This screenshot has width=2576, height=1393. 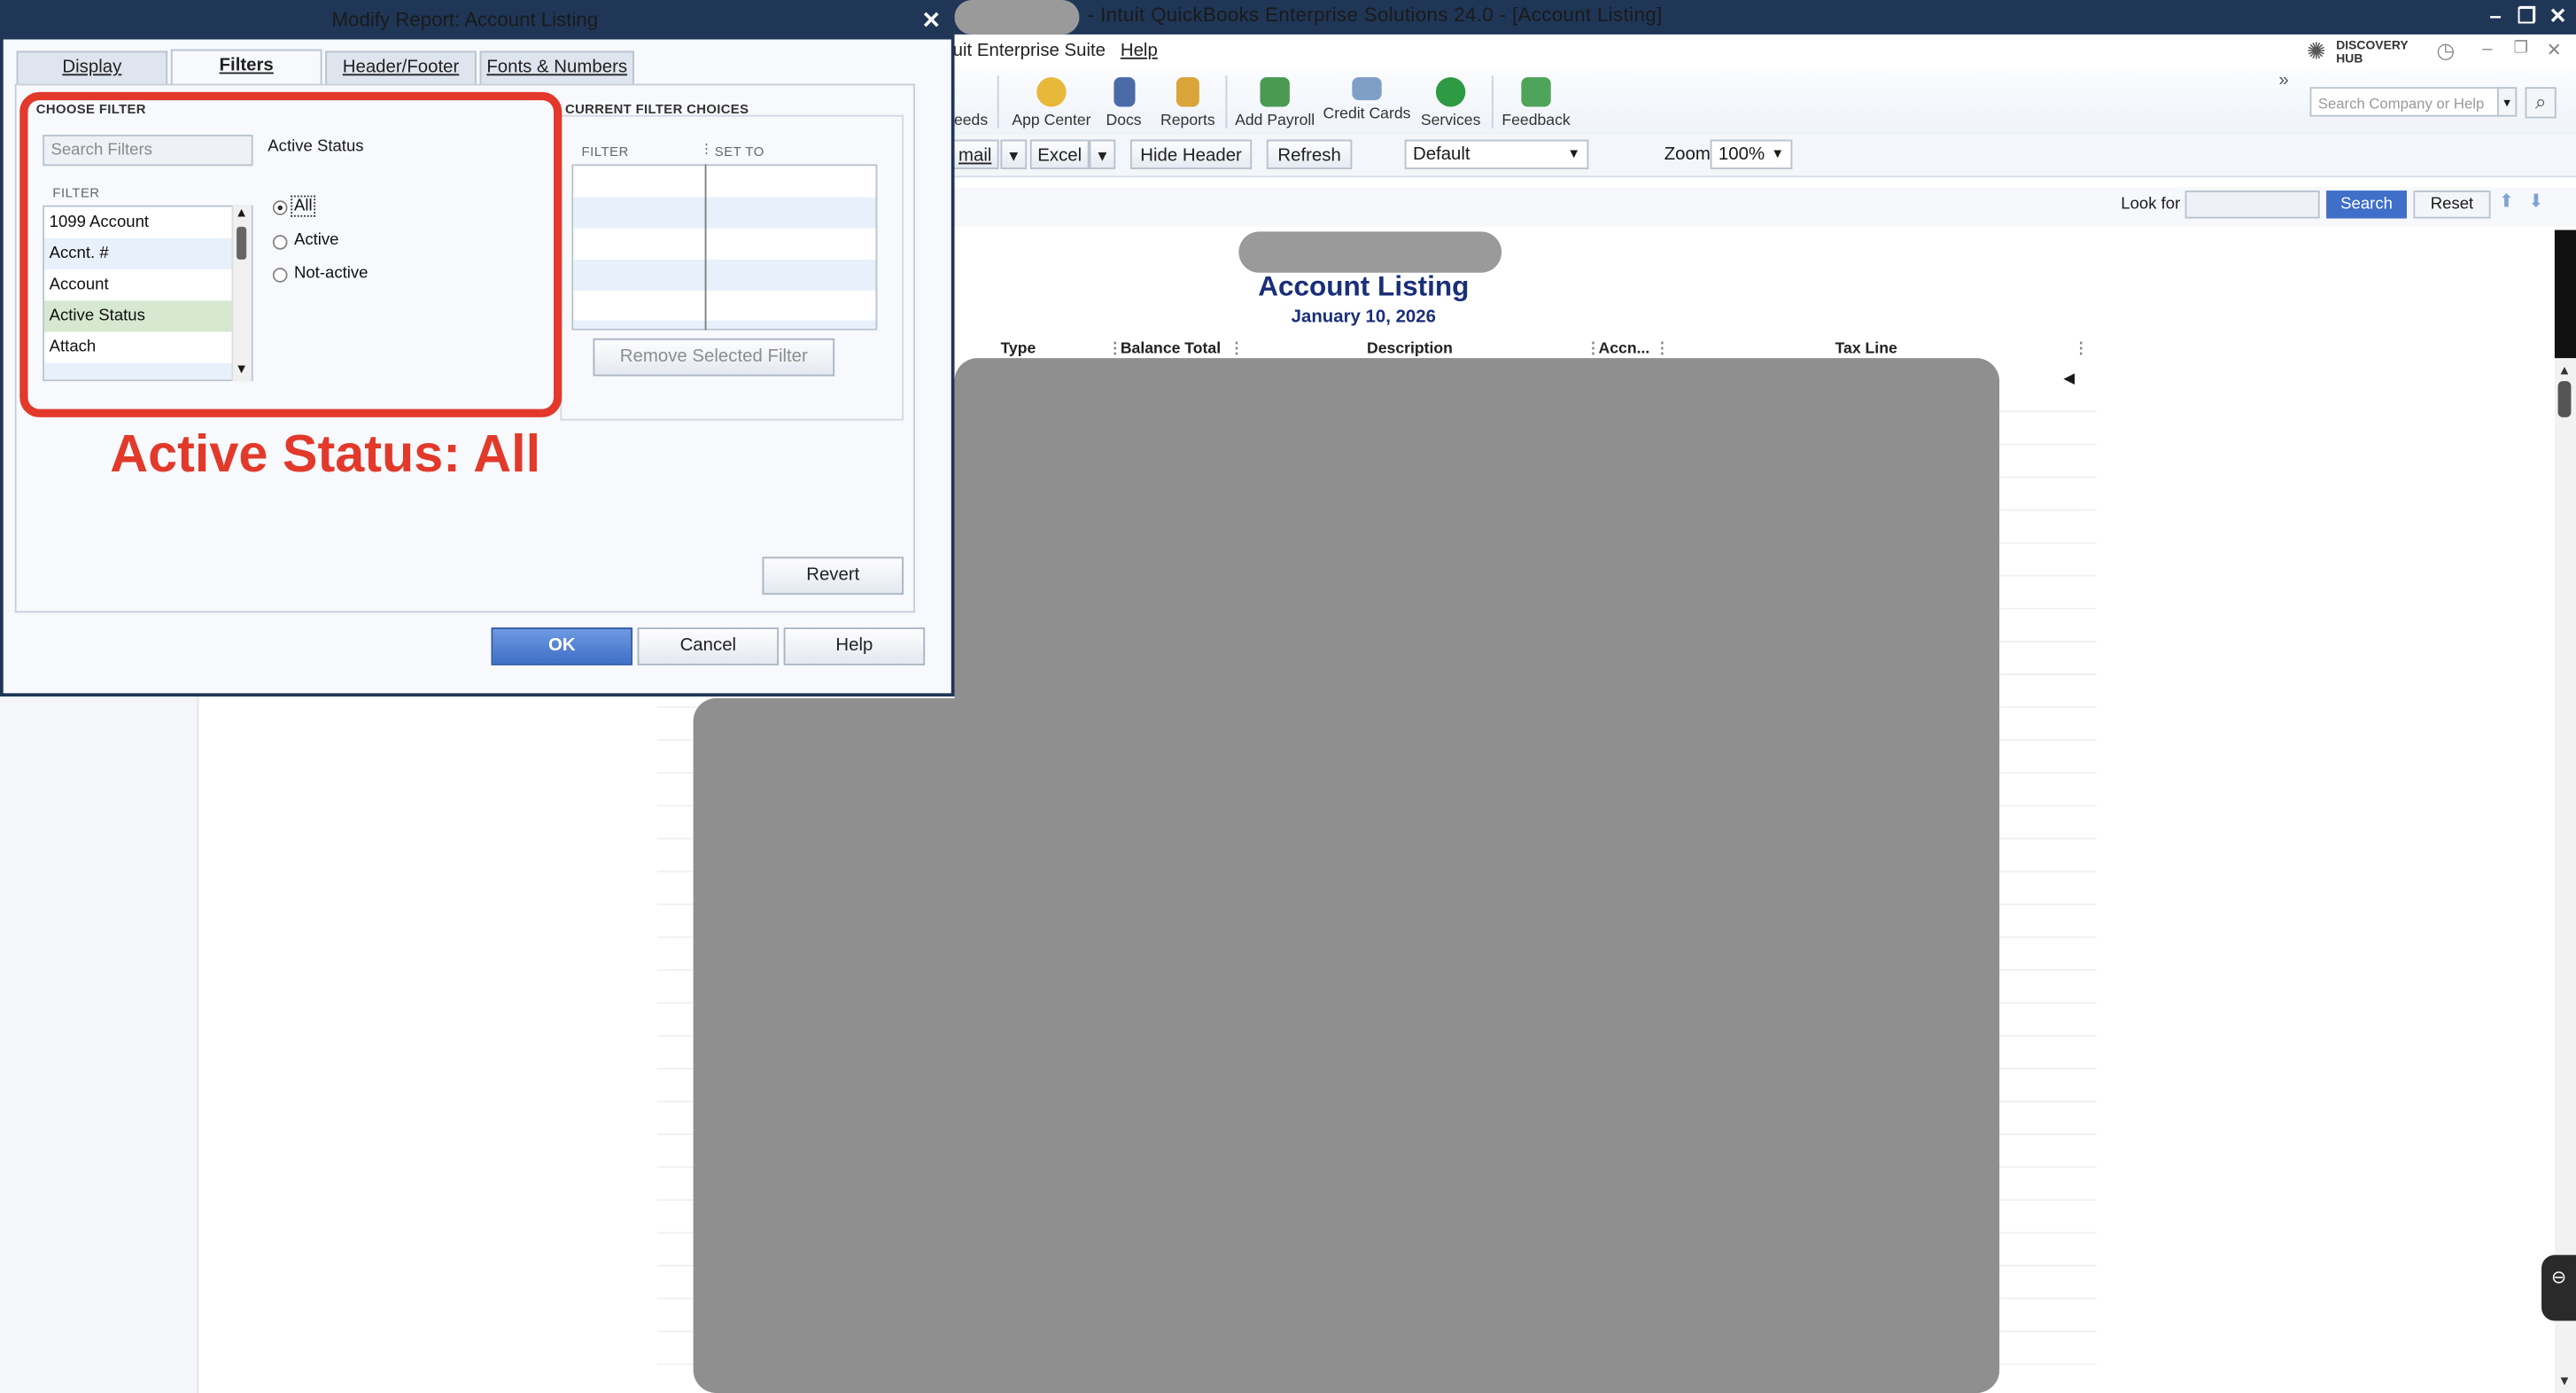 I want to click on tab-header-footer-label: Header/Footer, so click(x=401, y=67).